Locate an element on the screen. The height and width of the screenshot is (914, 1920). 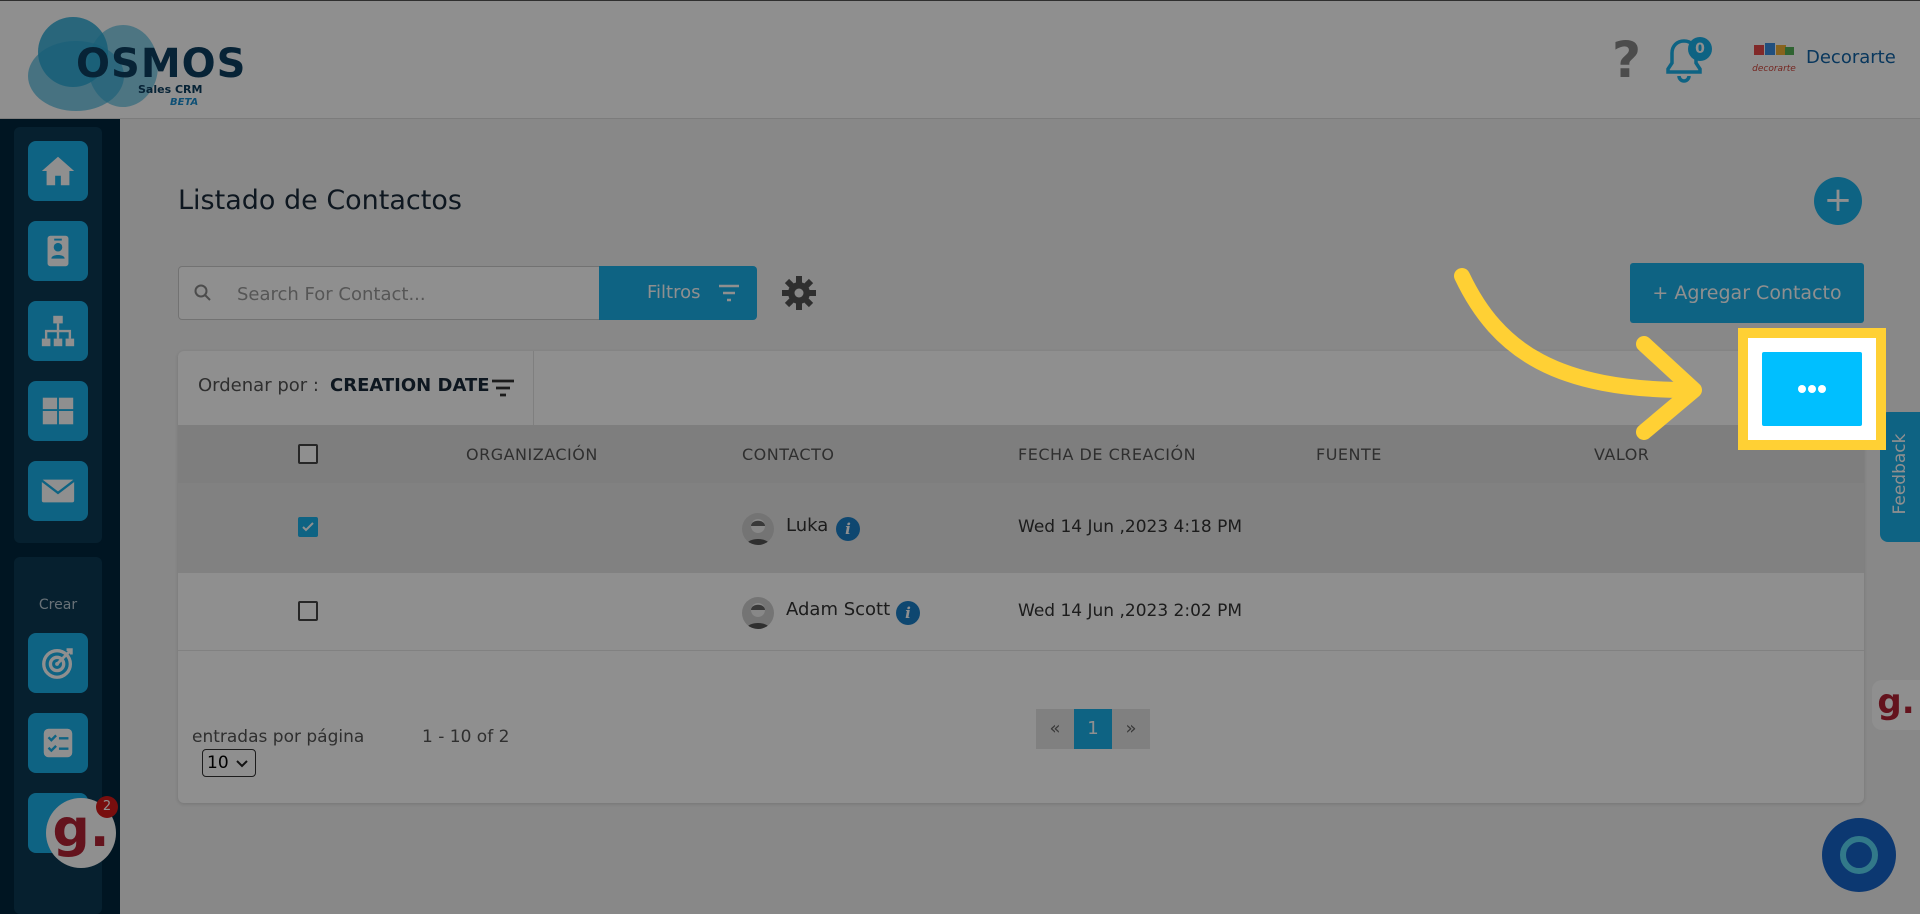
g-side-widget: g. is located at coordinates (1896, 705).